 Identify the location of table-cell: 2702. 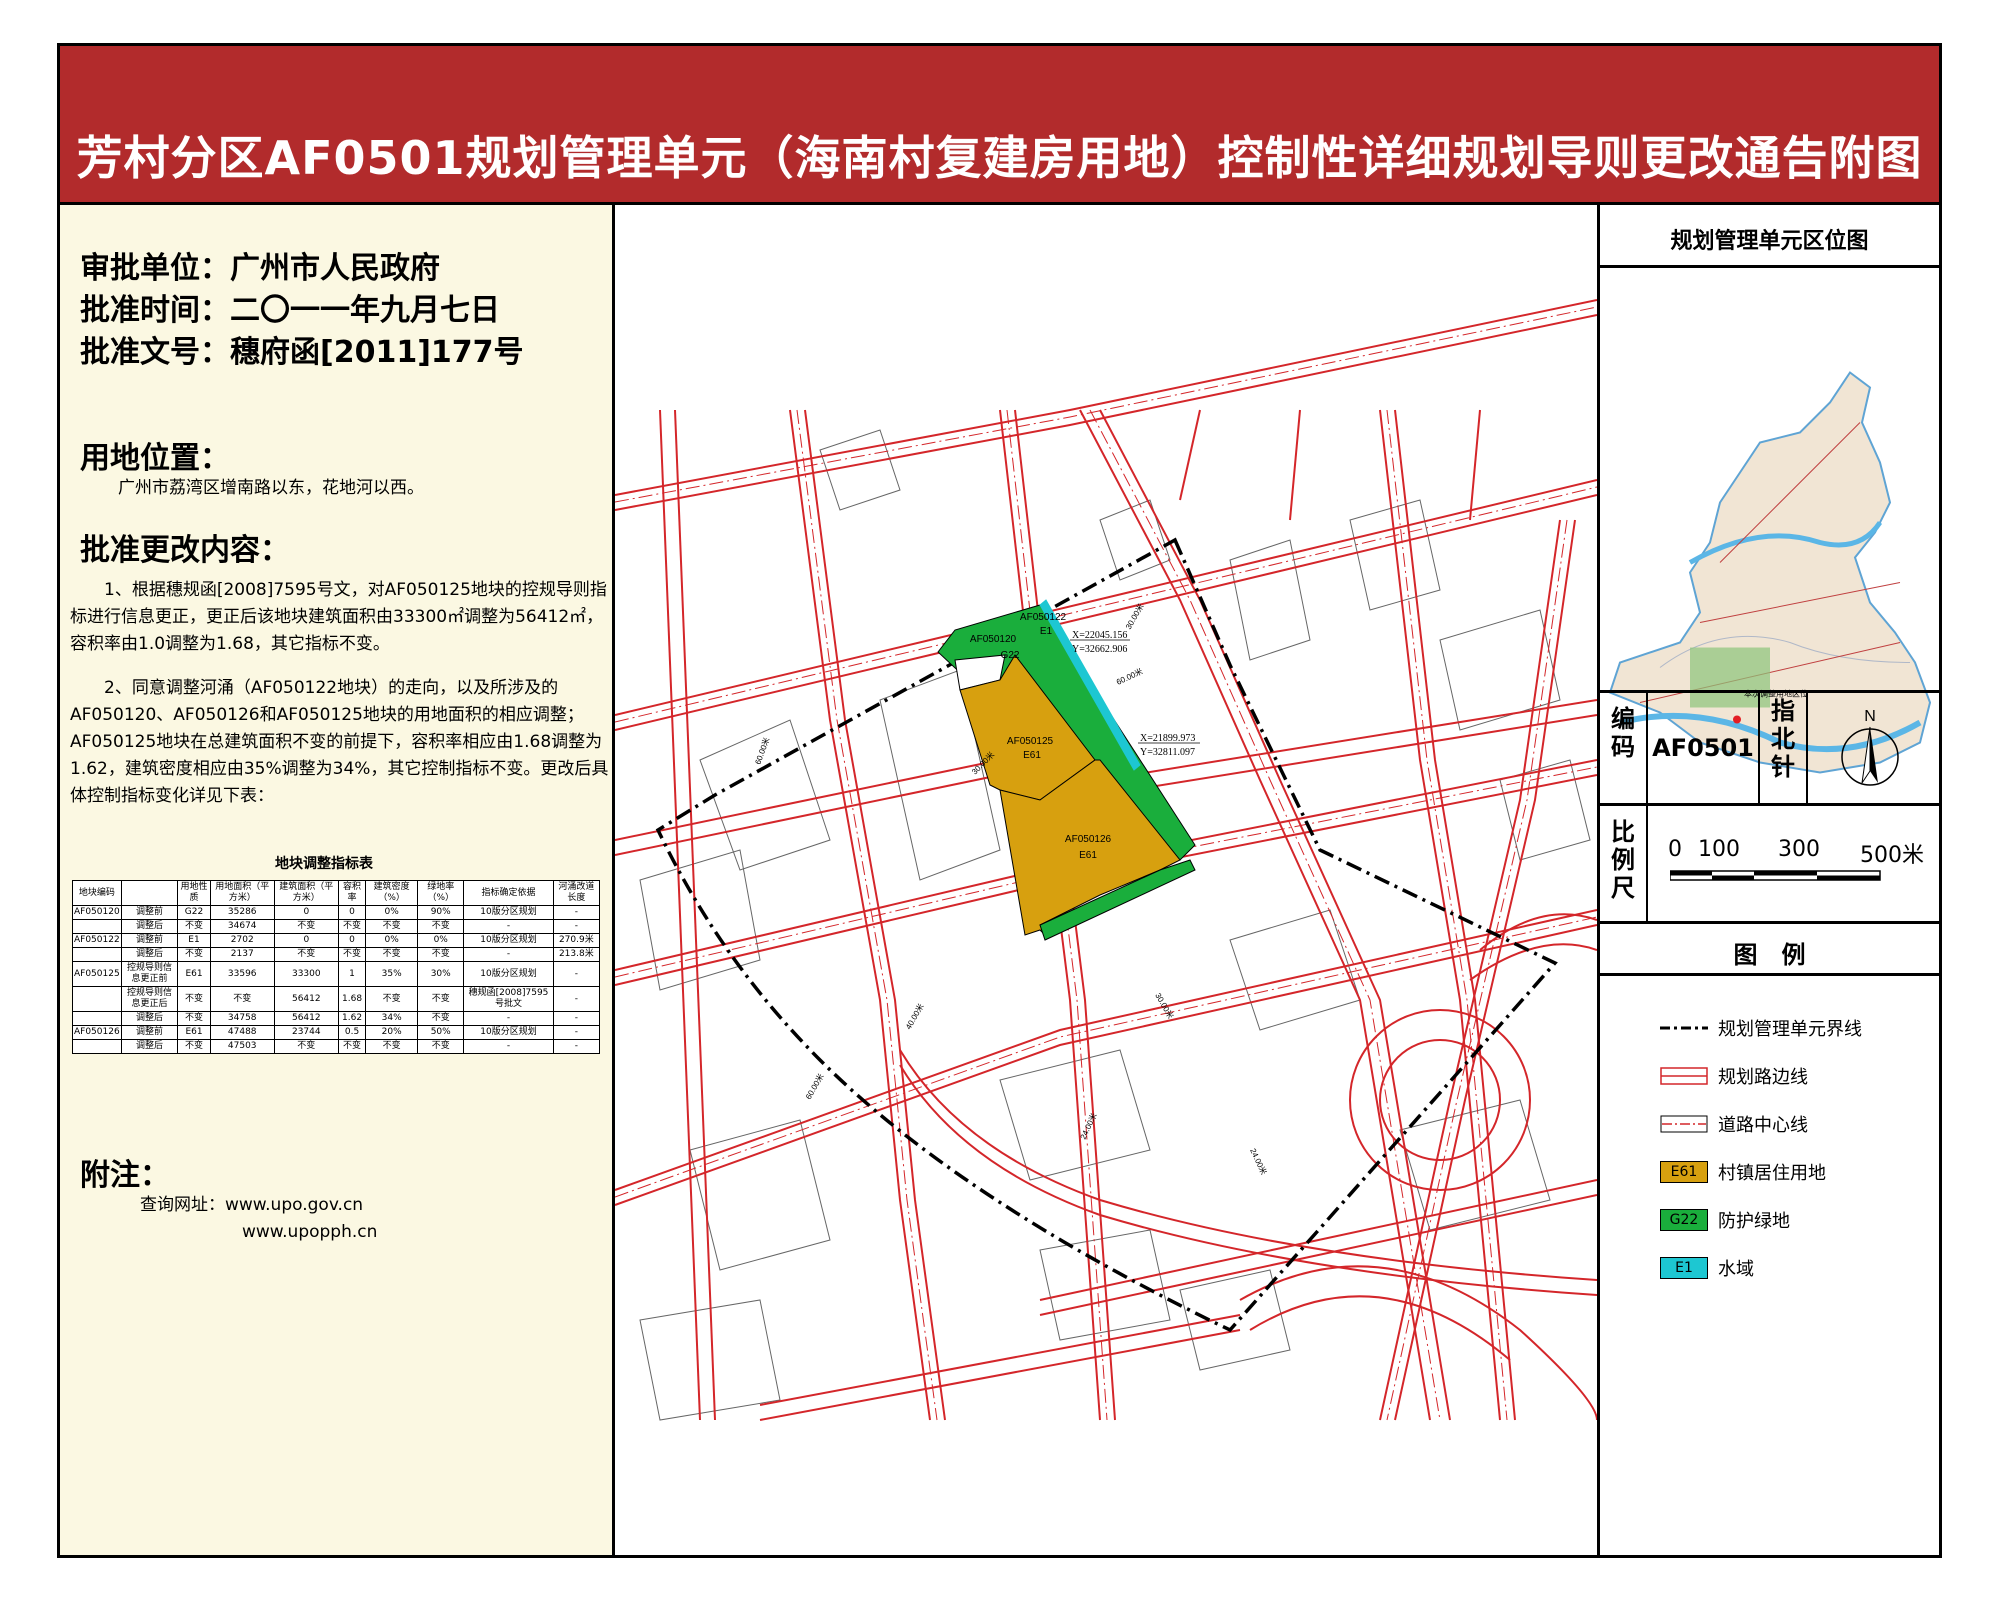
(242, 940).